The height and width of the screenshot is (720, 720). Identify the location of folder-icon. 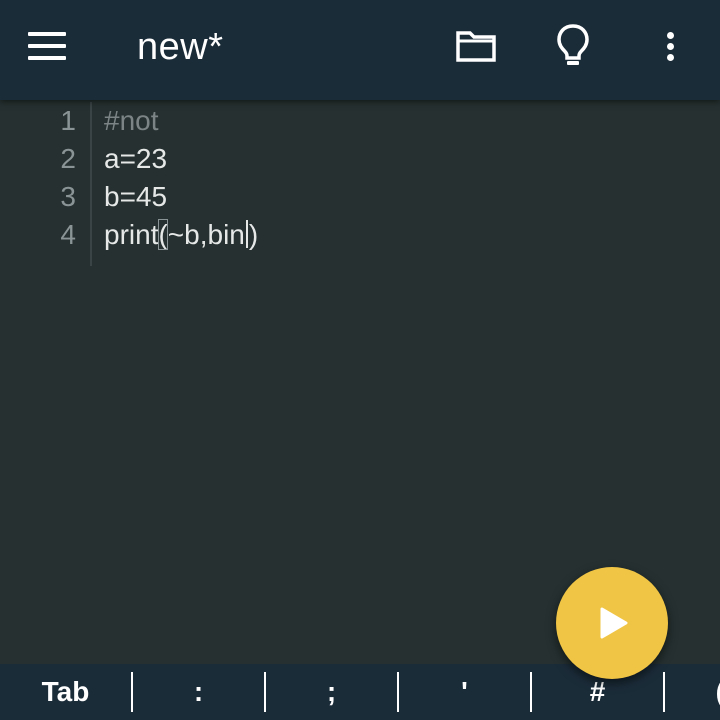
(476, 46).